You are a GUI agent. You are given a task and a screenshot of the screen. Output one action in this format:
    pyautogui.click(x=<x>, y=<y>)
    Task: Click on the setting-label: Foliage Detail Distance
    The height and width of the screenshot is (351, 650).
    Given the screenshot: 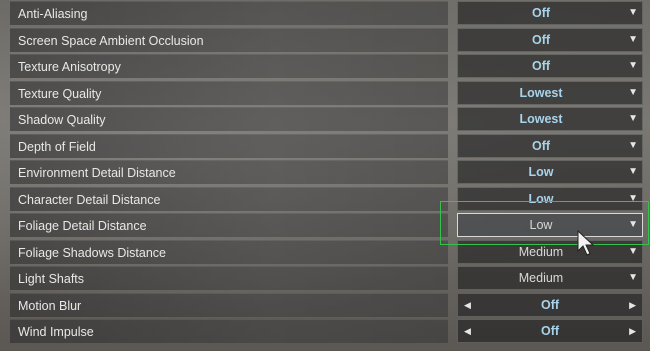 What is the action you would take?
    pyautogui.click(x=82, y=226)
    